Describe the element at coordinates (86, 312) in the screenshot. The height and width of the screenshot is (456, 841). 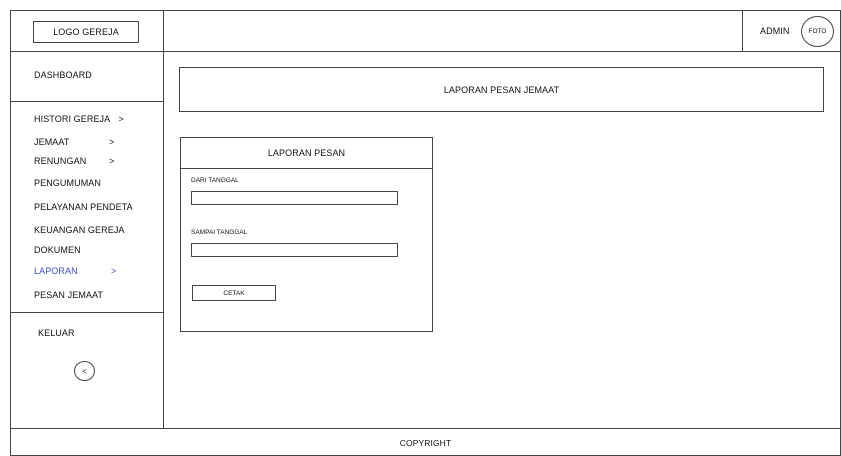
I see `sidebar-divider-bottom` at that location.